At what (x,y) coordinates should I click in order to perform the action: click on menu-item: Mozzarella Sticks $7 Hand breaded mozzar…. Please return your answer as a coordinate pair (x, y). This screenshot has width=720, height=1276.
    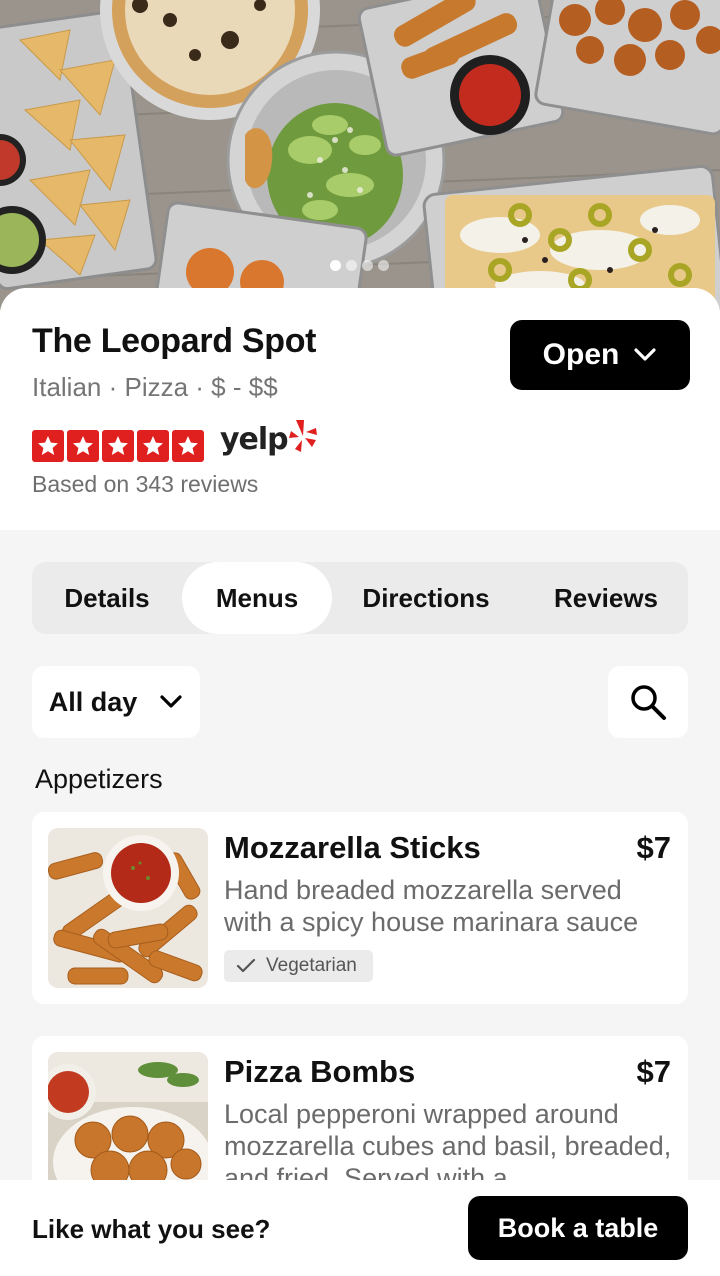
    Looking at the image, I should click on (360, 908).